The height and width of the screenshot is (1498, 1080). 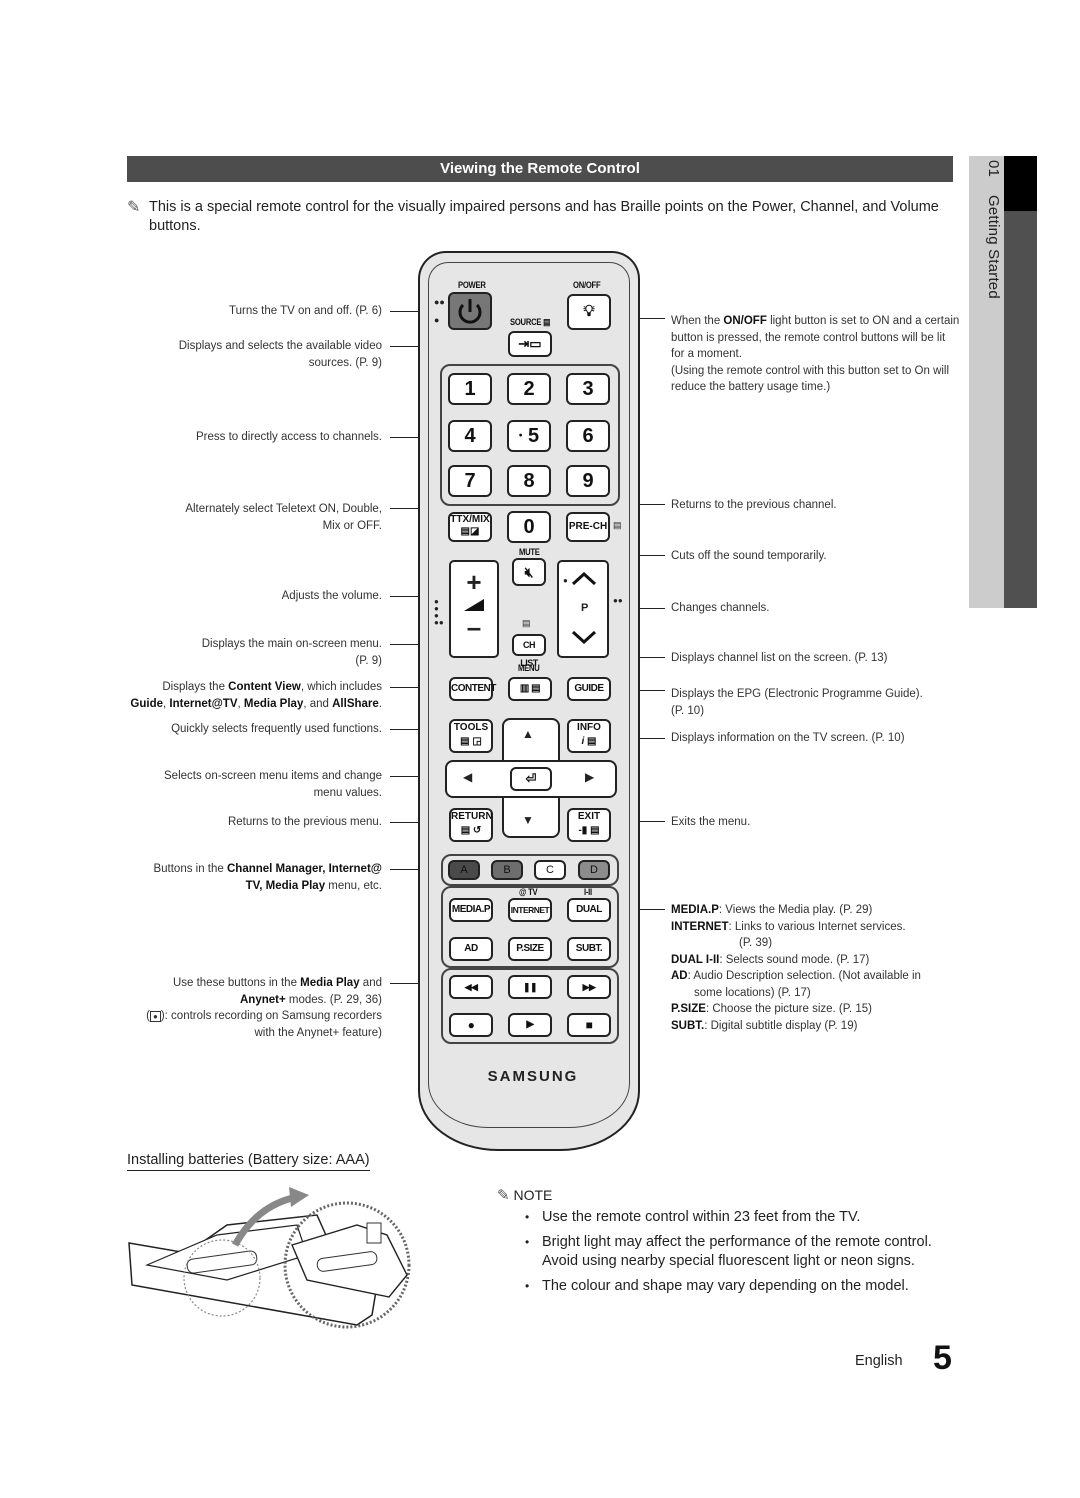 I want to click on chapter-title: Getting Started, so click(x=993, y=247).